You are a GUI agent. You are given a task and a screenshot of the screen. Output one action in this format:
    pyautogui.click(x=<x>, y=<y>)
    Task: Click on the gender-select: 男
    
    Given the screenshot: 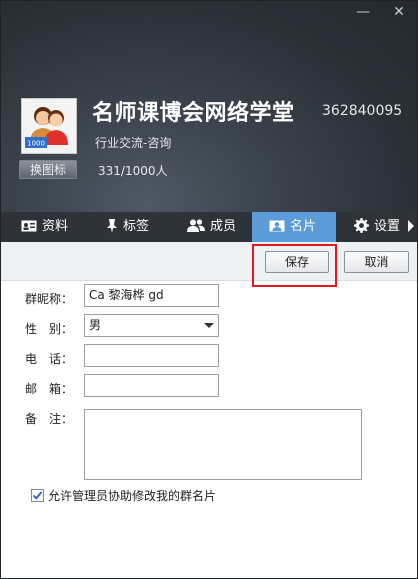 What is the action you would take?
    pyautogui.click(x=151, y=325)
    